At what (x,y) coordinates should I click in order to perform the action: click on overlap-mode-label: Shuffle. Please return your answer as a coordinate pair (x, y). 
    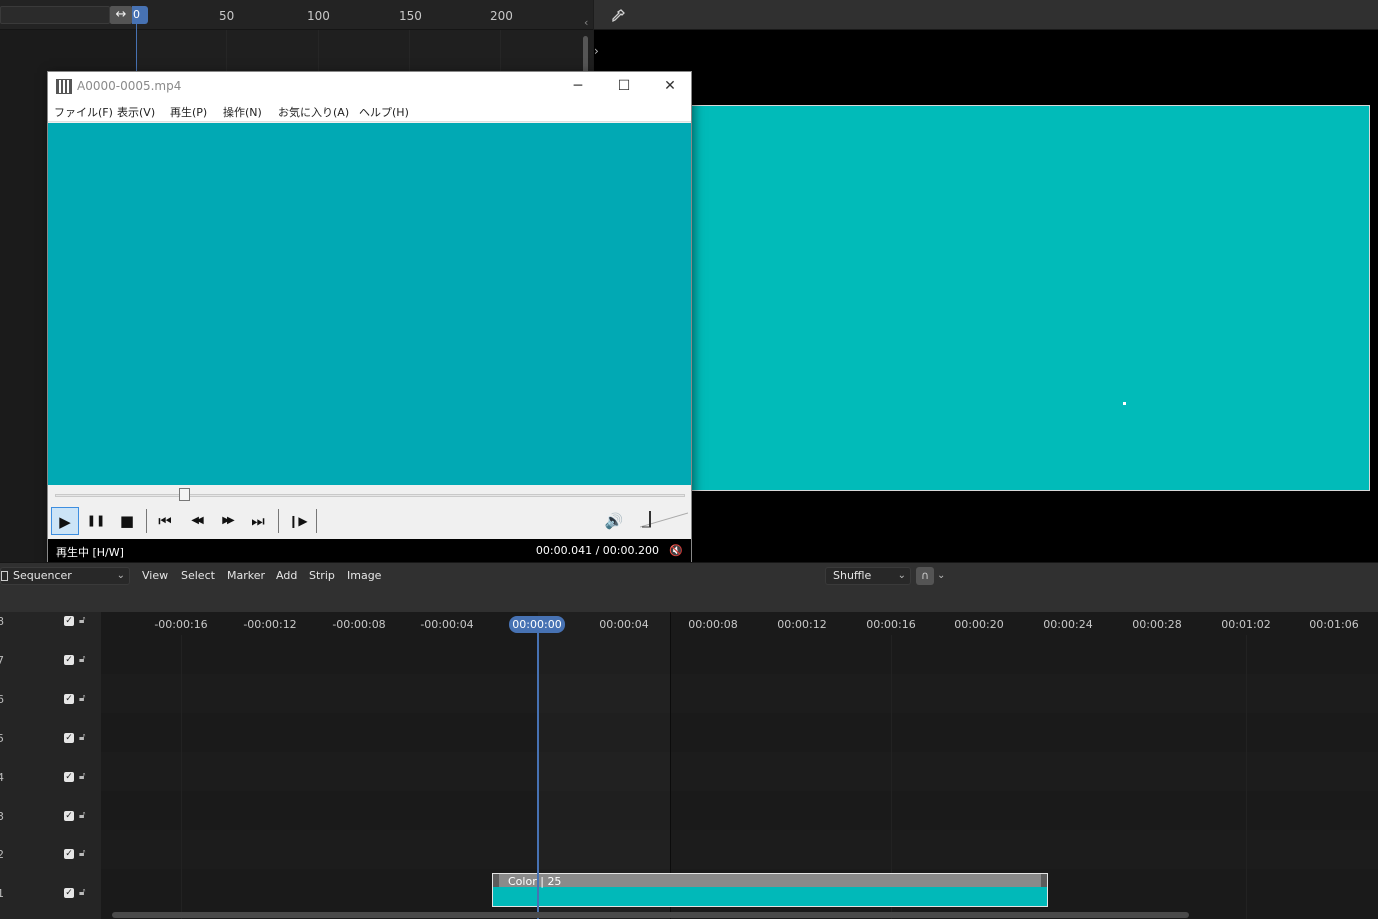
    Looking at the image, I should click on (852, 575).